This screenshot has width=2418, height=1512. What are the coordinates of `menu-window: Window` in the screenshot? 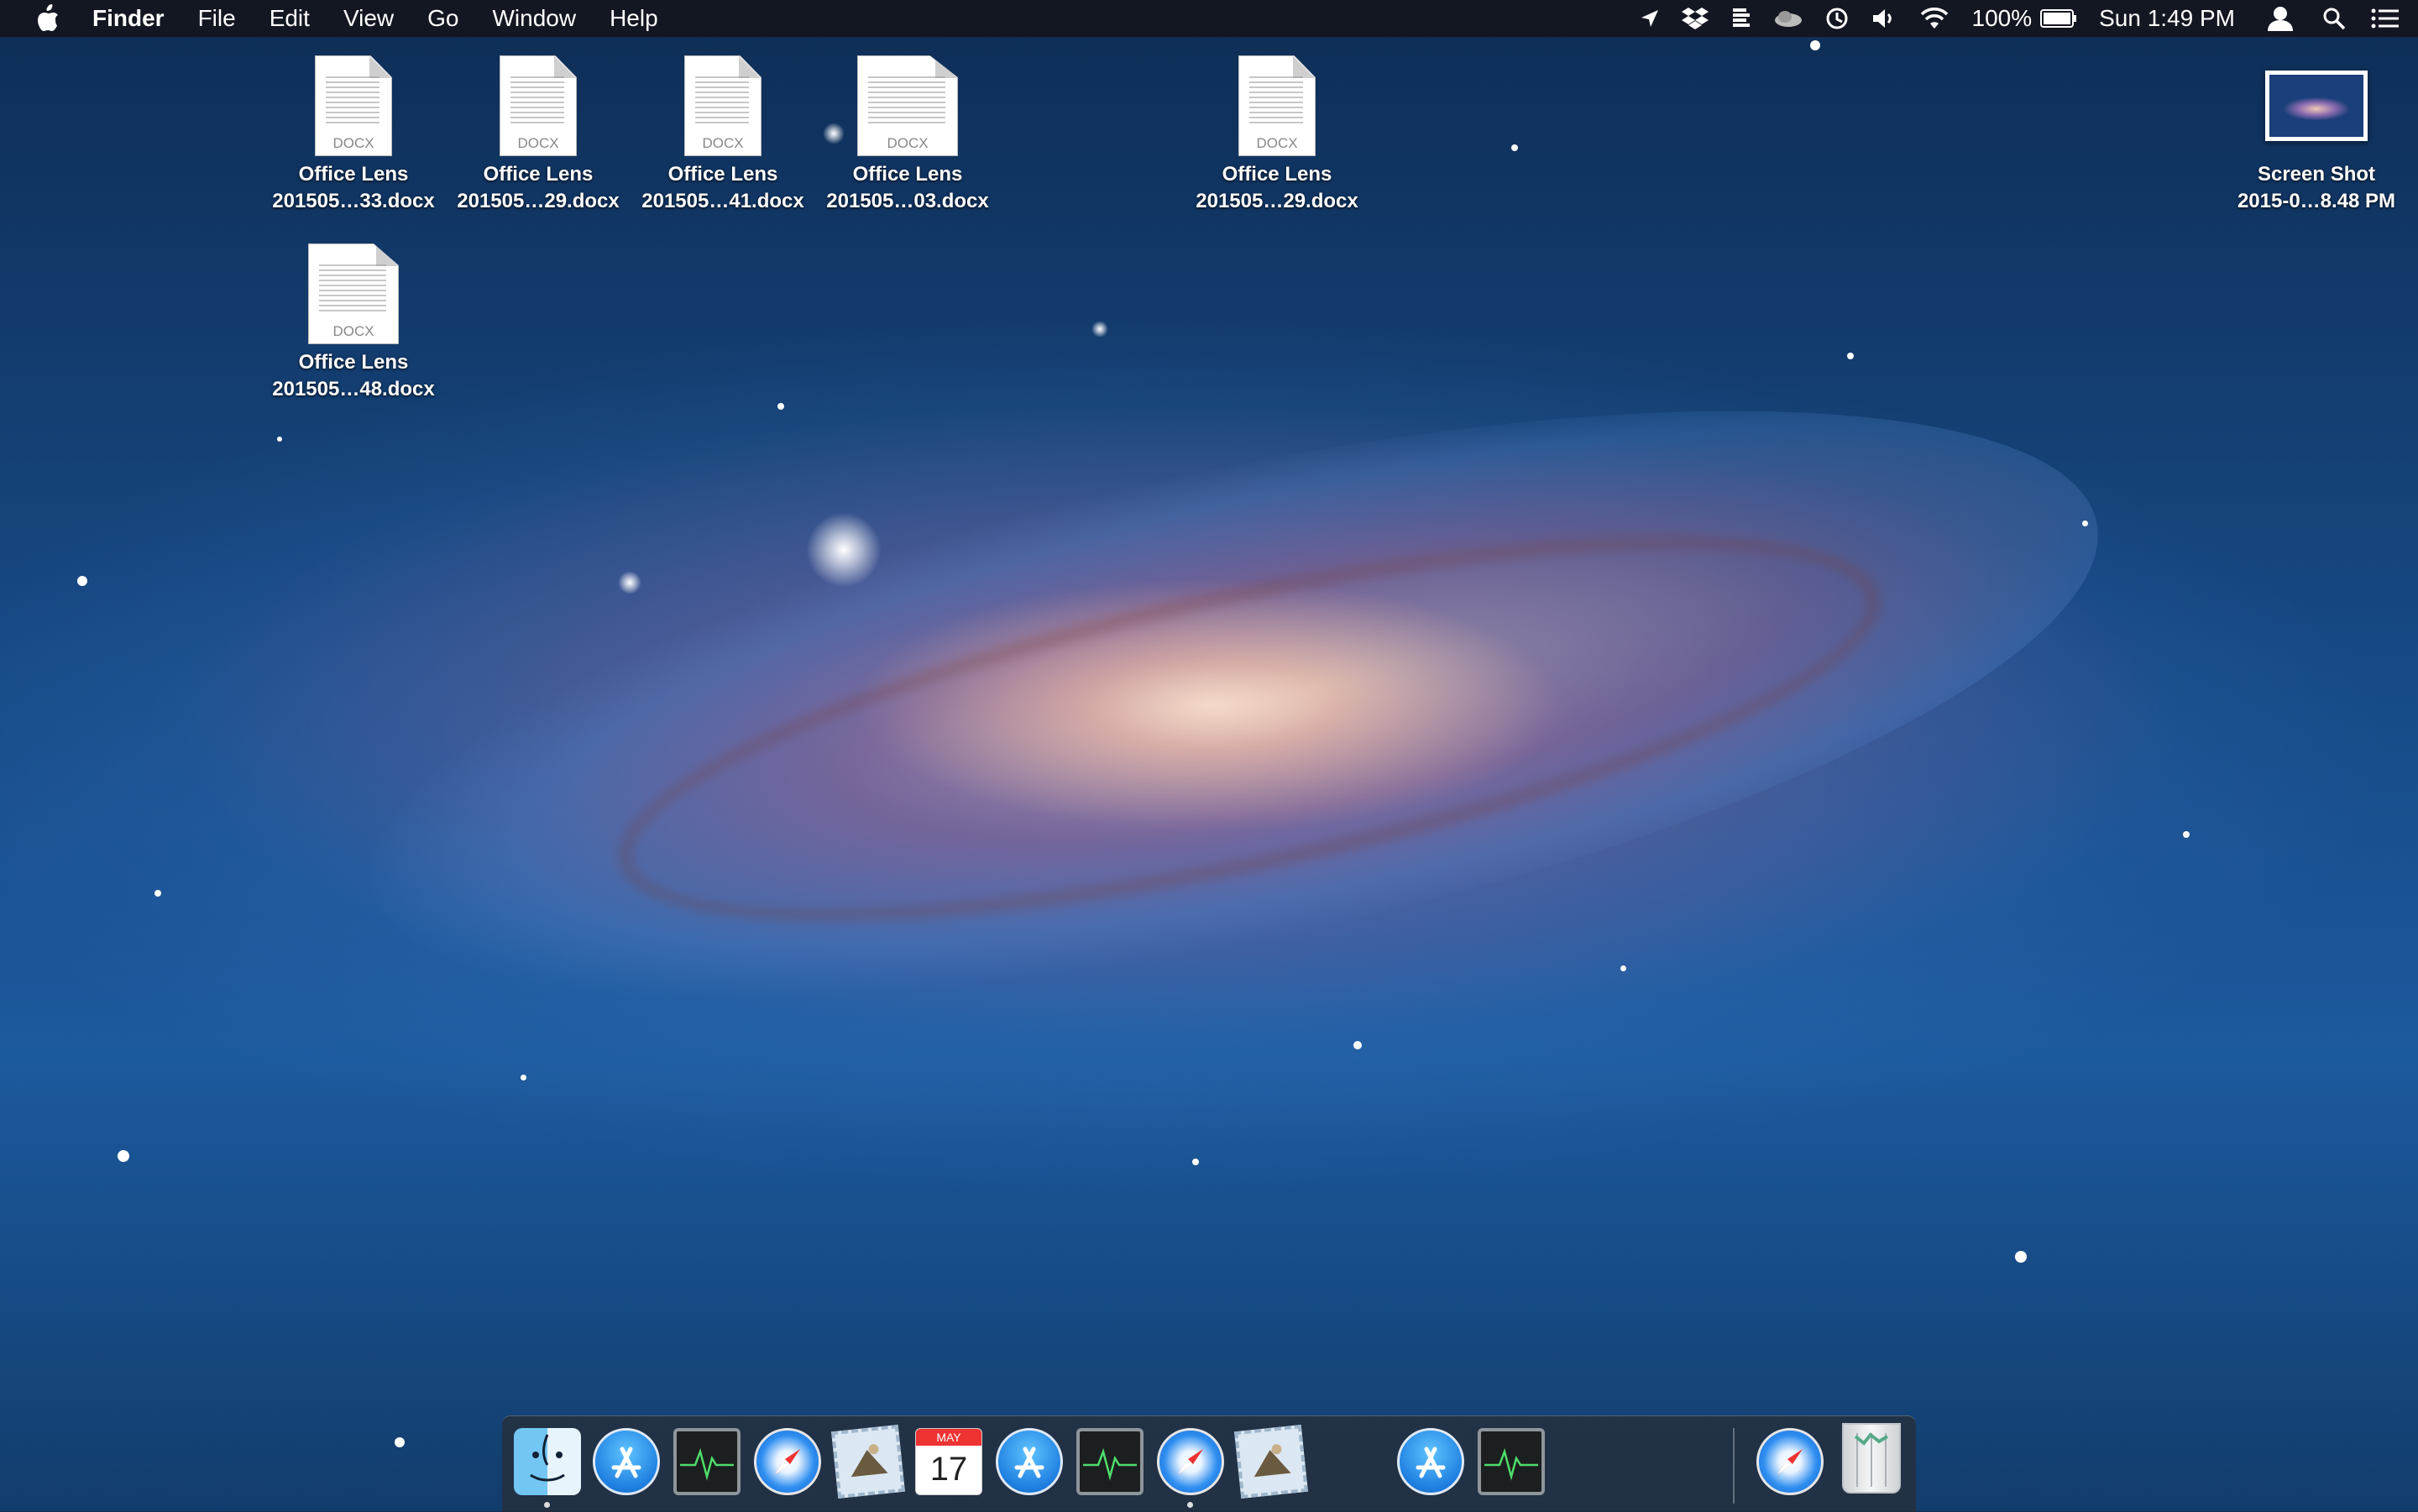 It's located at (534, 18).